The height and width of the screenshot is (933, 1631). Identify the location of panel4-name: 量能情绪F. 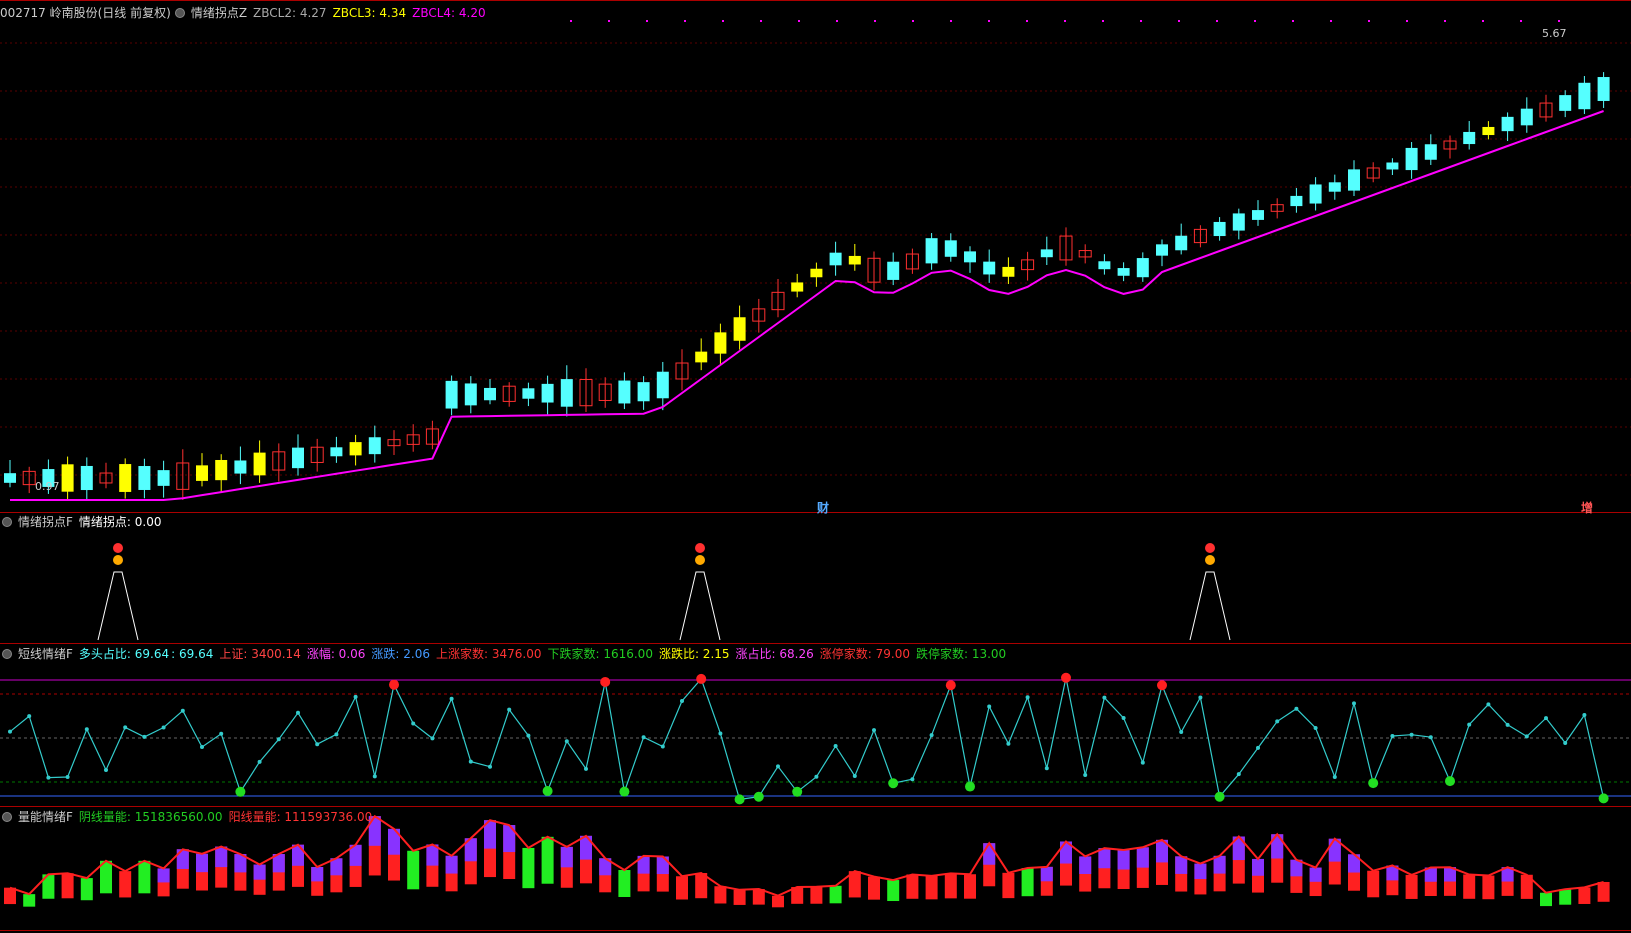
(45, 817).